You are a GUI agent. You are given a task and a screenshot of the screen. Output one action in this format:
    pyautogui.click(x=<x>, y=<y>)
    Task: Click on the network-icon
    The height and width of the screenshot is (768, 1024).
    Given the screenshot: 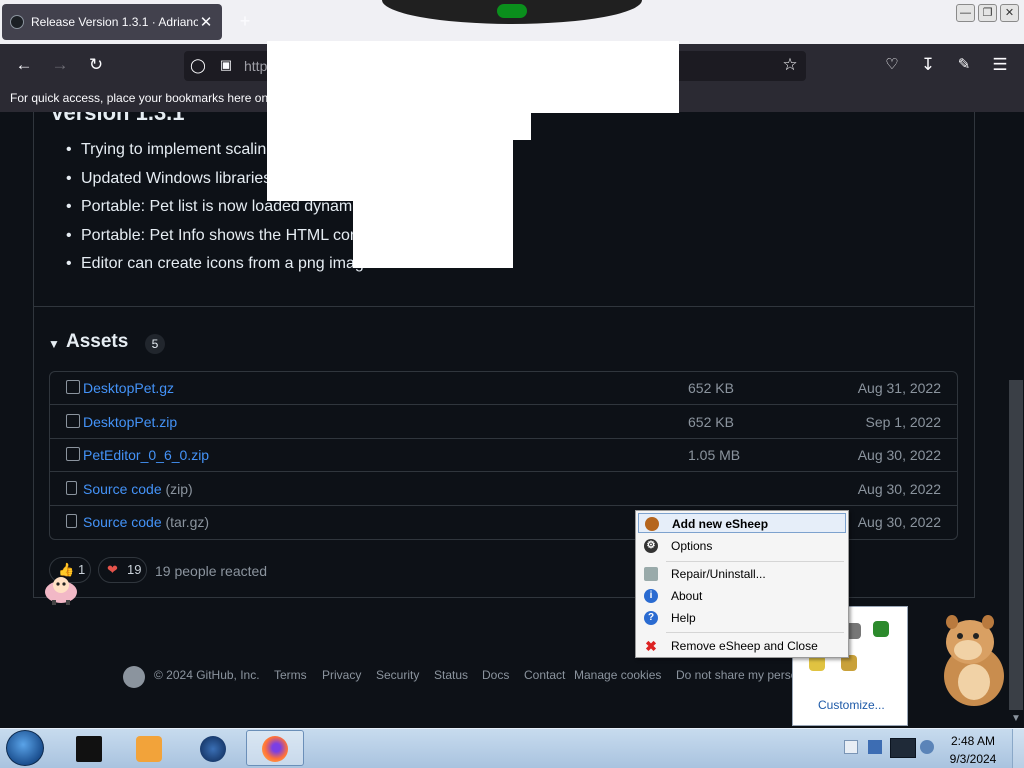 What is the action you would take?
    pyautogui.click(x=875, y=747)
    